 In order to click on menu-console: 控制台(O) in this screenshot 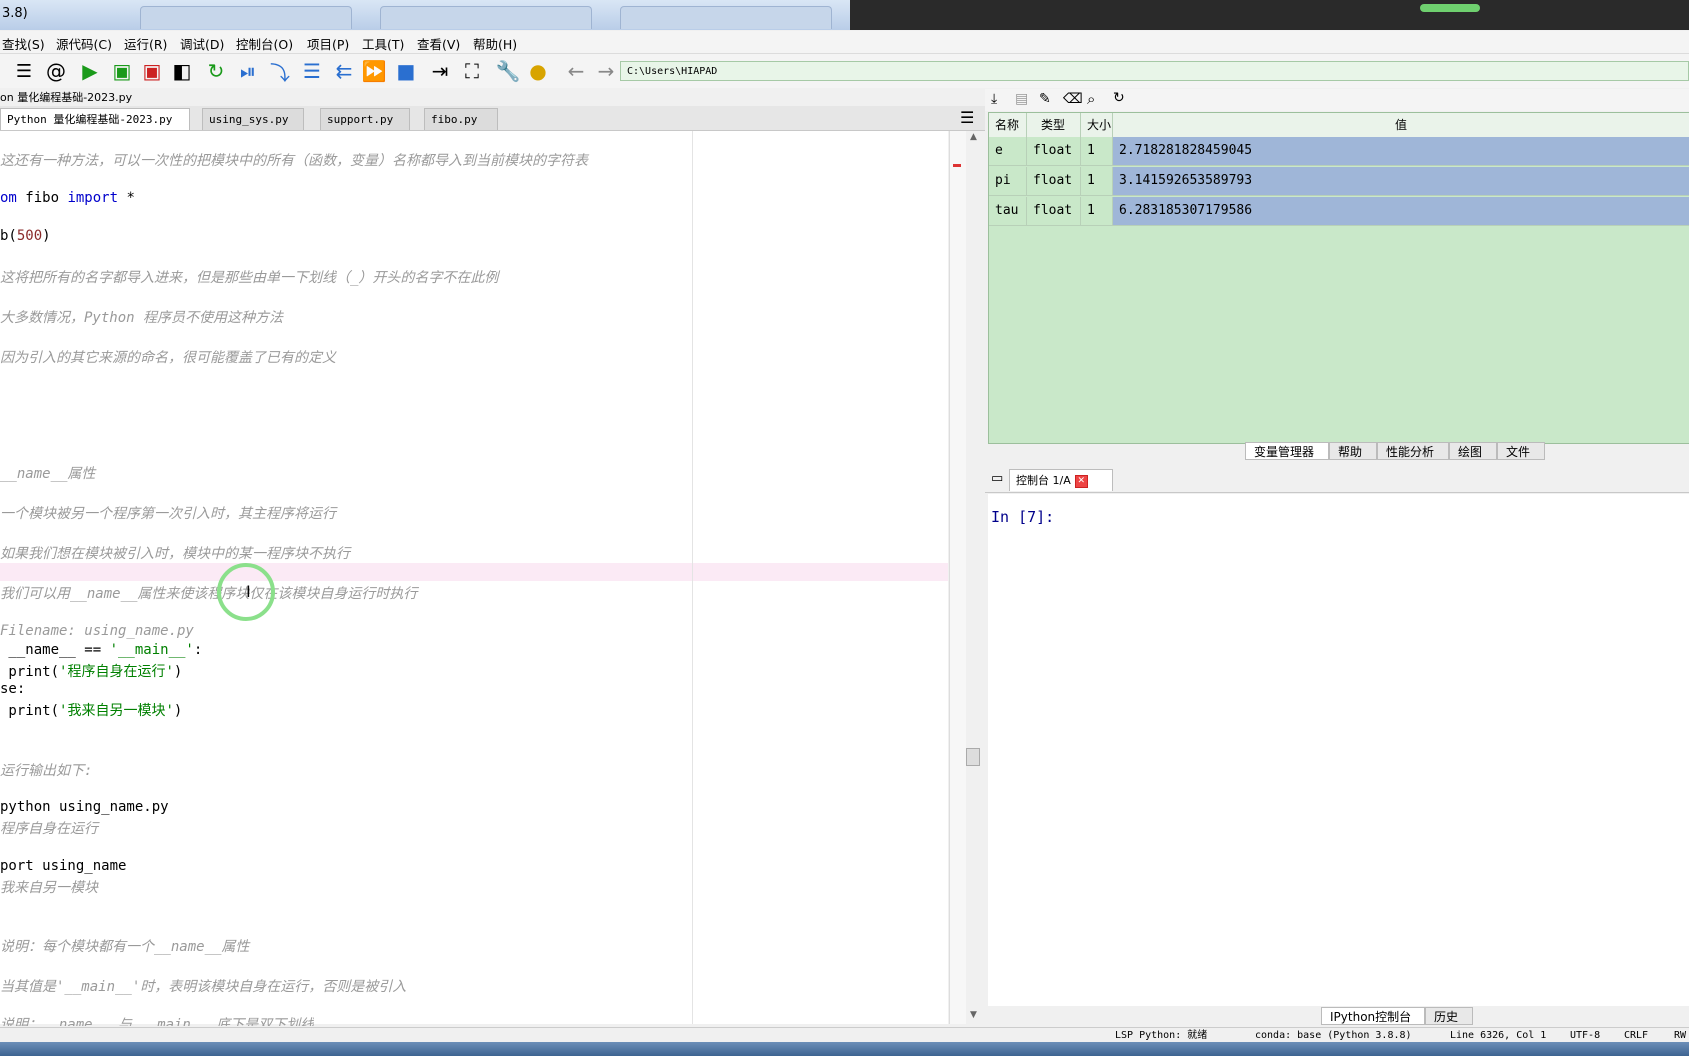, I will do `click(264, 43)`.